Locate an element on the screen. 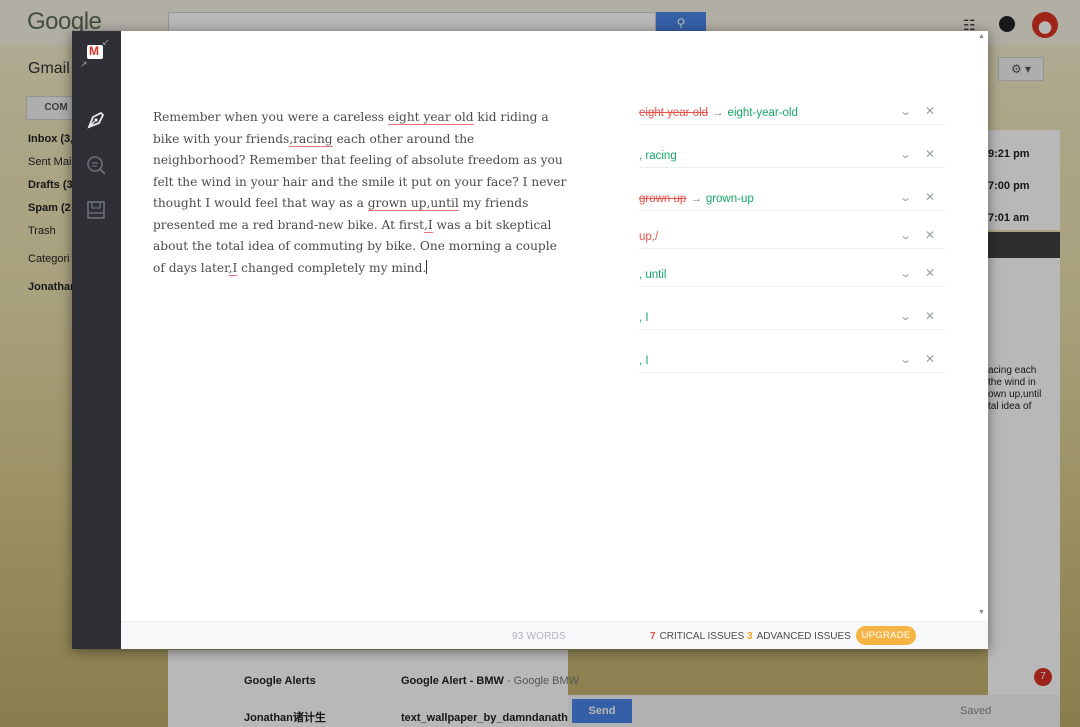 This screenshot has width=1080, height=727. replacement-text: , racing is located at coordinates (658, 156).